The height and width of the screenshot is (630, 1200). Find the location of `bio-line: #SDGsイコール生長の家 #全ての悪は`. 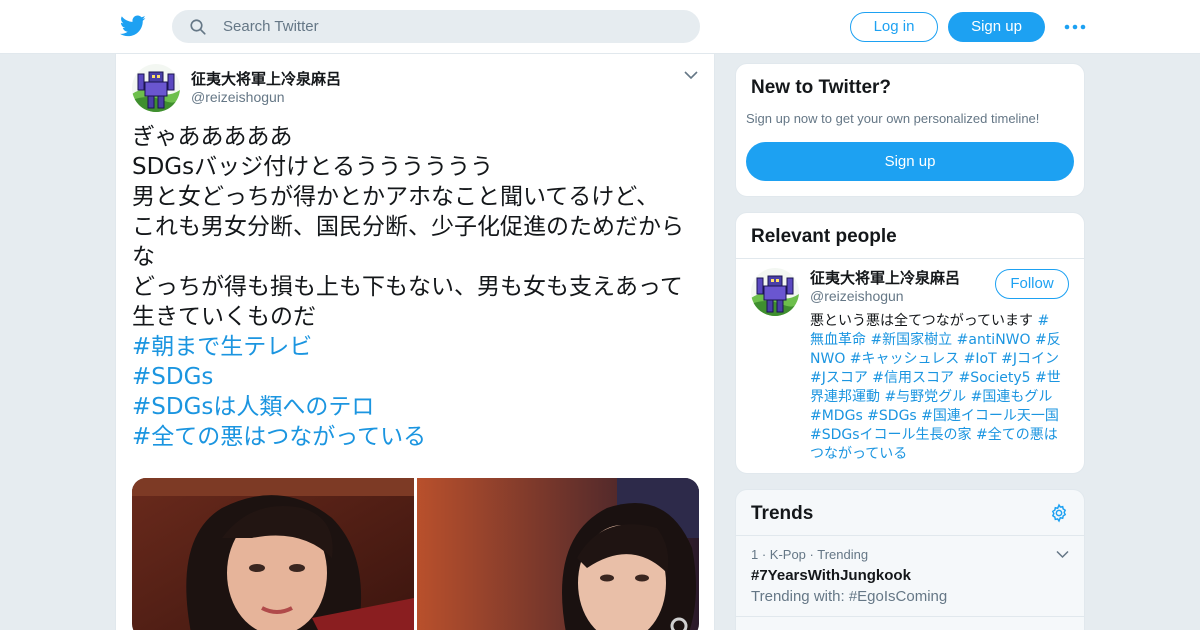

bio-line: #SDGsイコール生長の家 #全ての悪は is located at coordinates (941, 435).